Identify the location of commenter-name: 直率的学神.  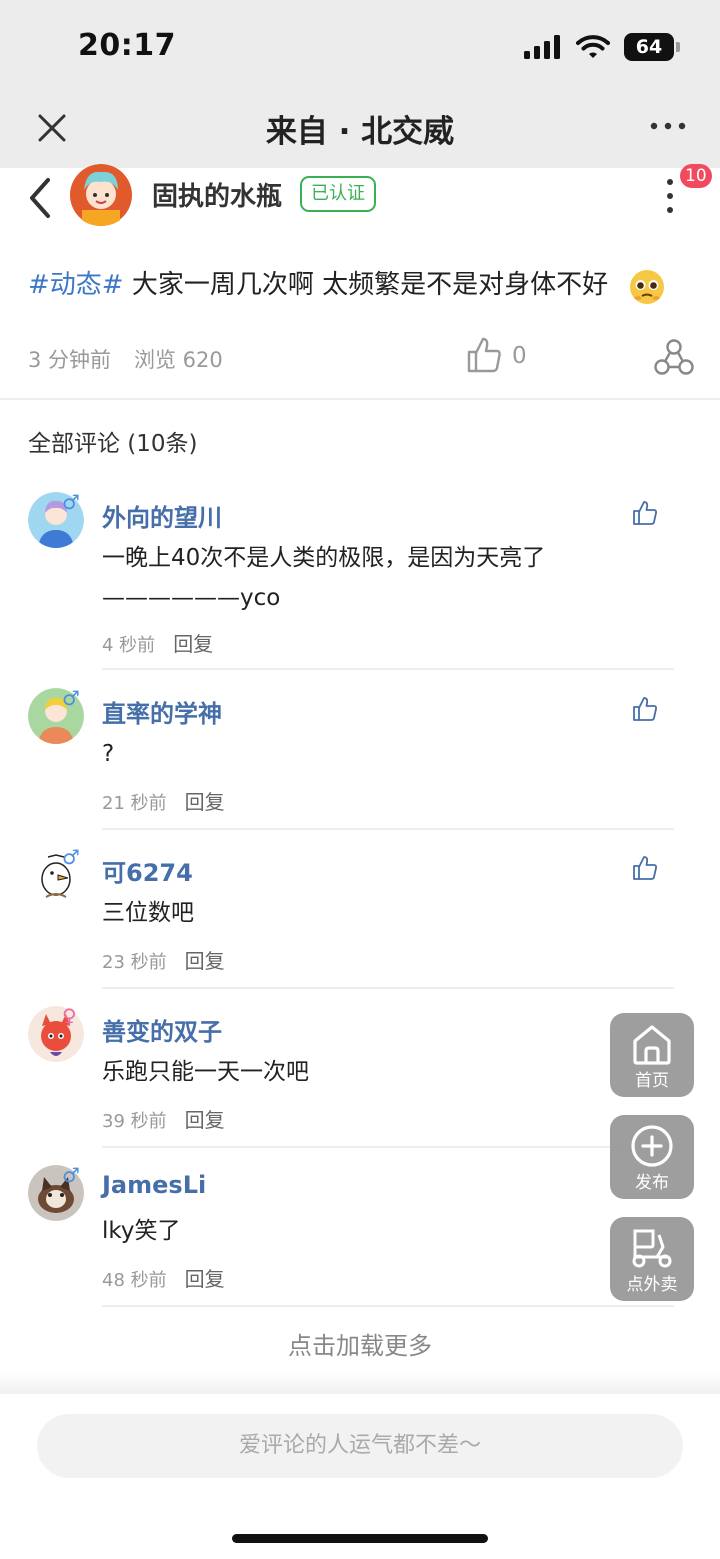
(162, 711).